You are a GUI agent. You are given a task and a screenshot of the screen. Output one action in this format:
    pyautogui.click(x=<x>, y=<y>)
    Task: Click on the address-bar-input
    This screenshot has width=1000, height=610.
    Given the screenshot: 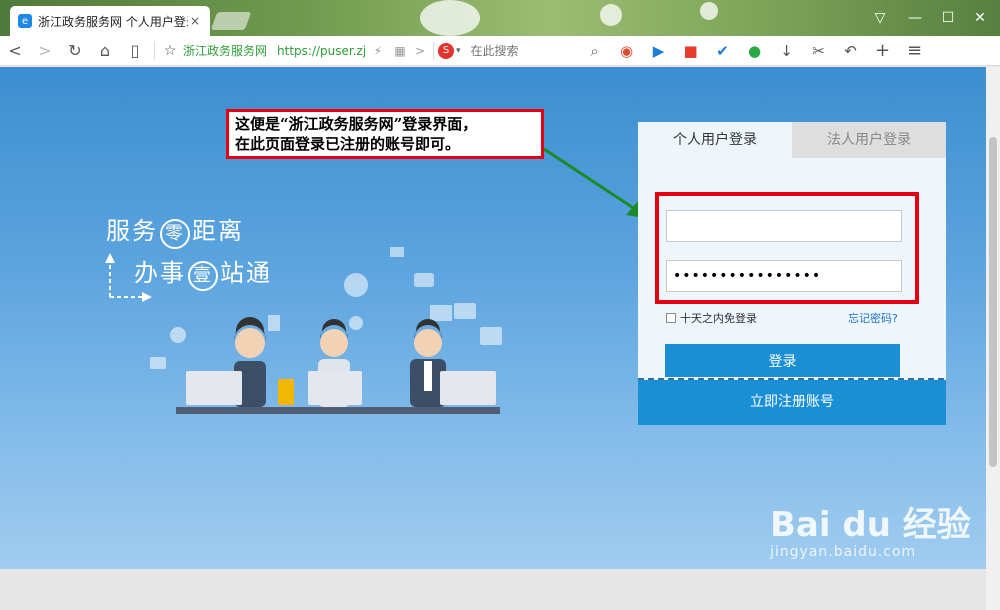 What is the action you would take?
    pyautogui.click(x=321, y=50)
    